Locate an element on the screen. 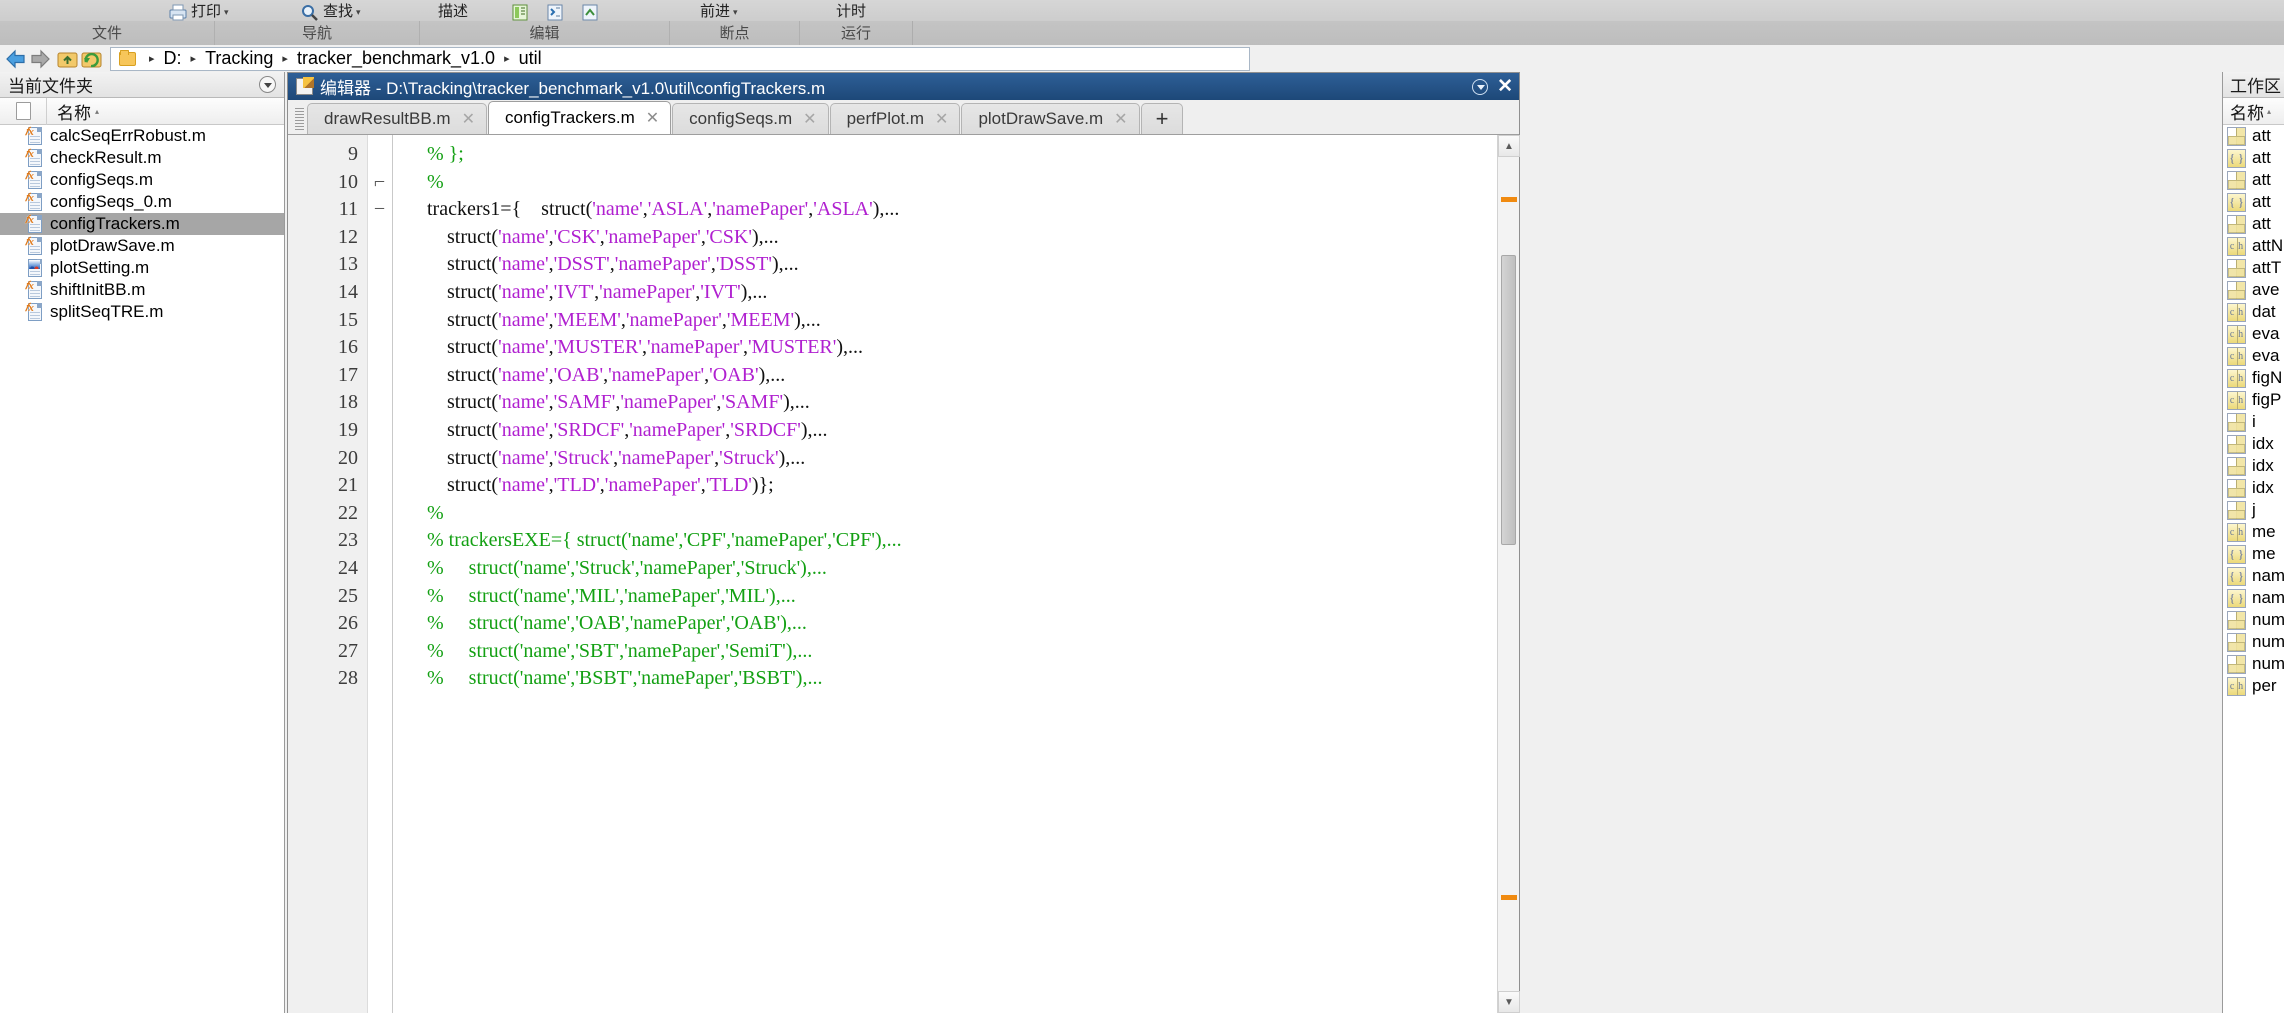 The height and width of the screenshot is (1013, 2284). workspace-variable-row: c h attN is located at coordinates (2253, 246).